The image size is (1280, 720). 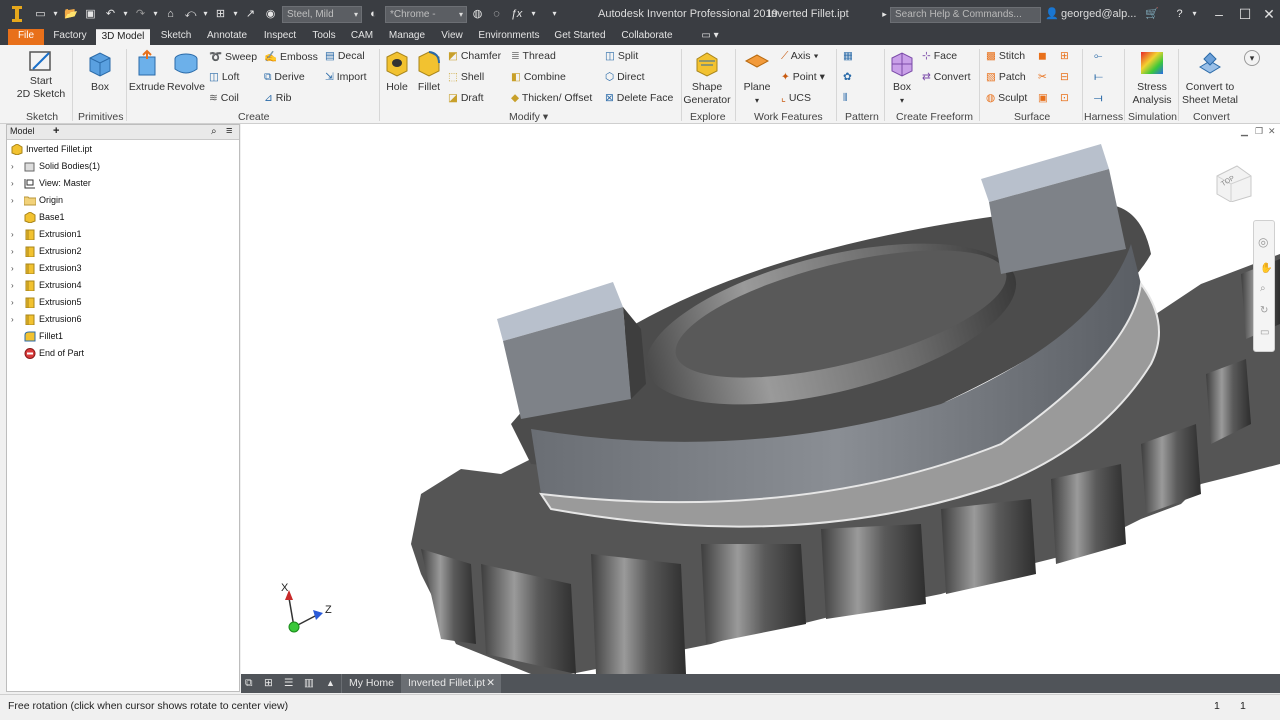 What do you see at coordinates (345, 56) in the screenshot?
I see `decal-button: ▤ Decal` at bounding box center [345, 56].